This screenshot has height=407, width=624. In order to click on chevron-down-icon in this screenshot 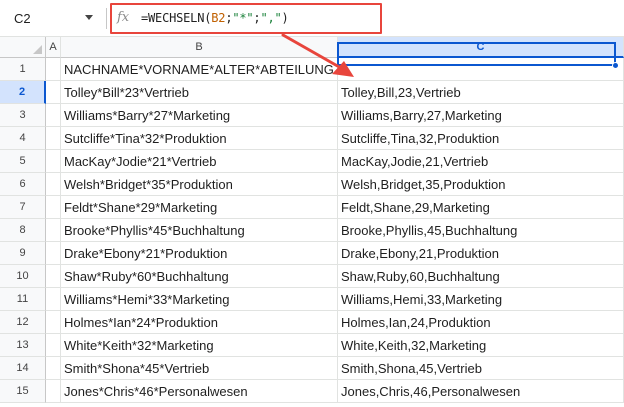, I will do `click(89, 17)`.